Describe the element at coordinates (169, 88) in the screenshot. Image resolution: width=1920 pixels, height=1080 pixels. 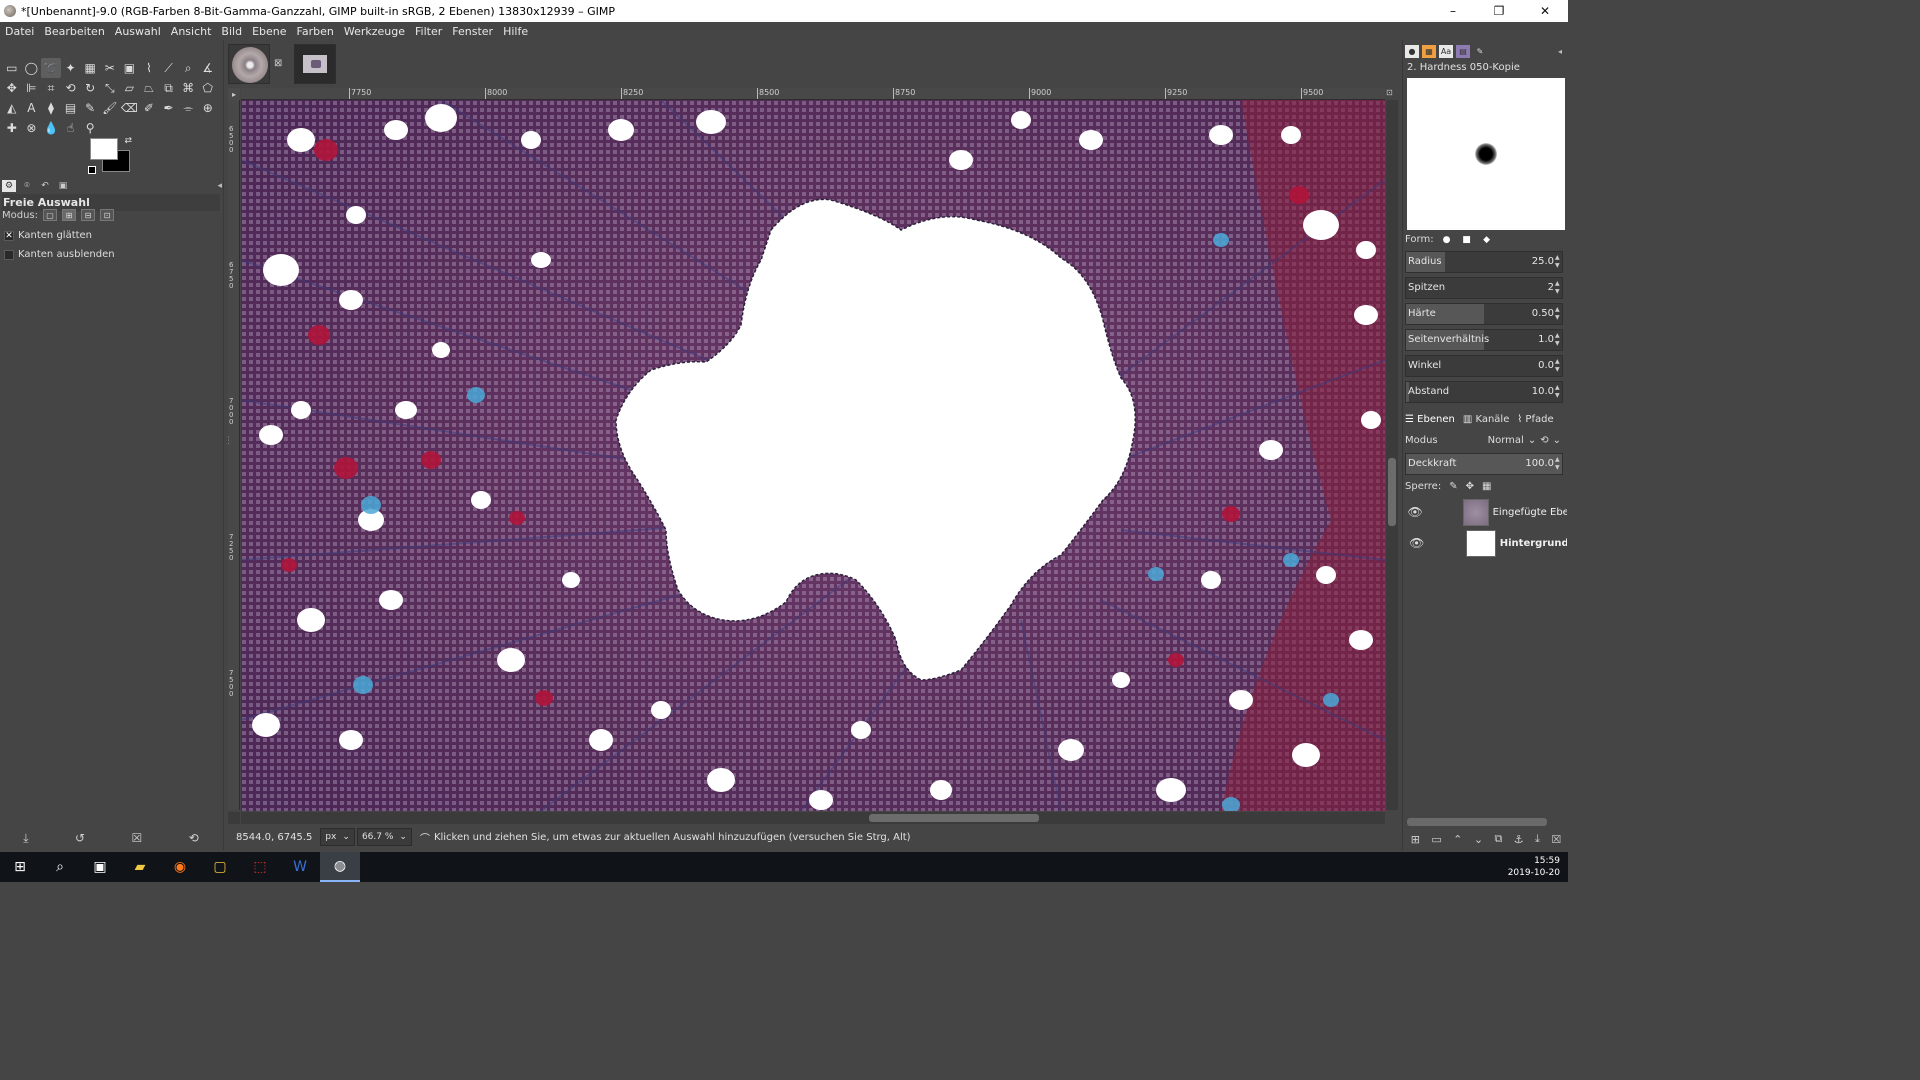
I see `3d-transform-tool-icon: ⧉` at that location.